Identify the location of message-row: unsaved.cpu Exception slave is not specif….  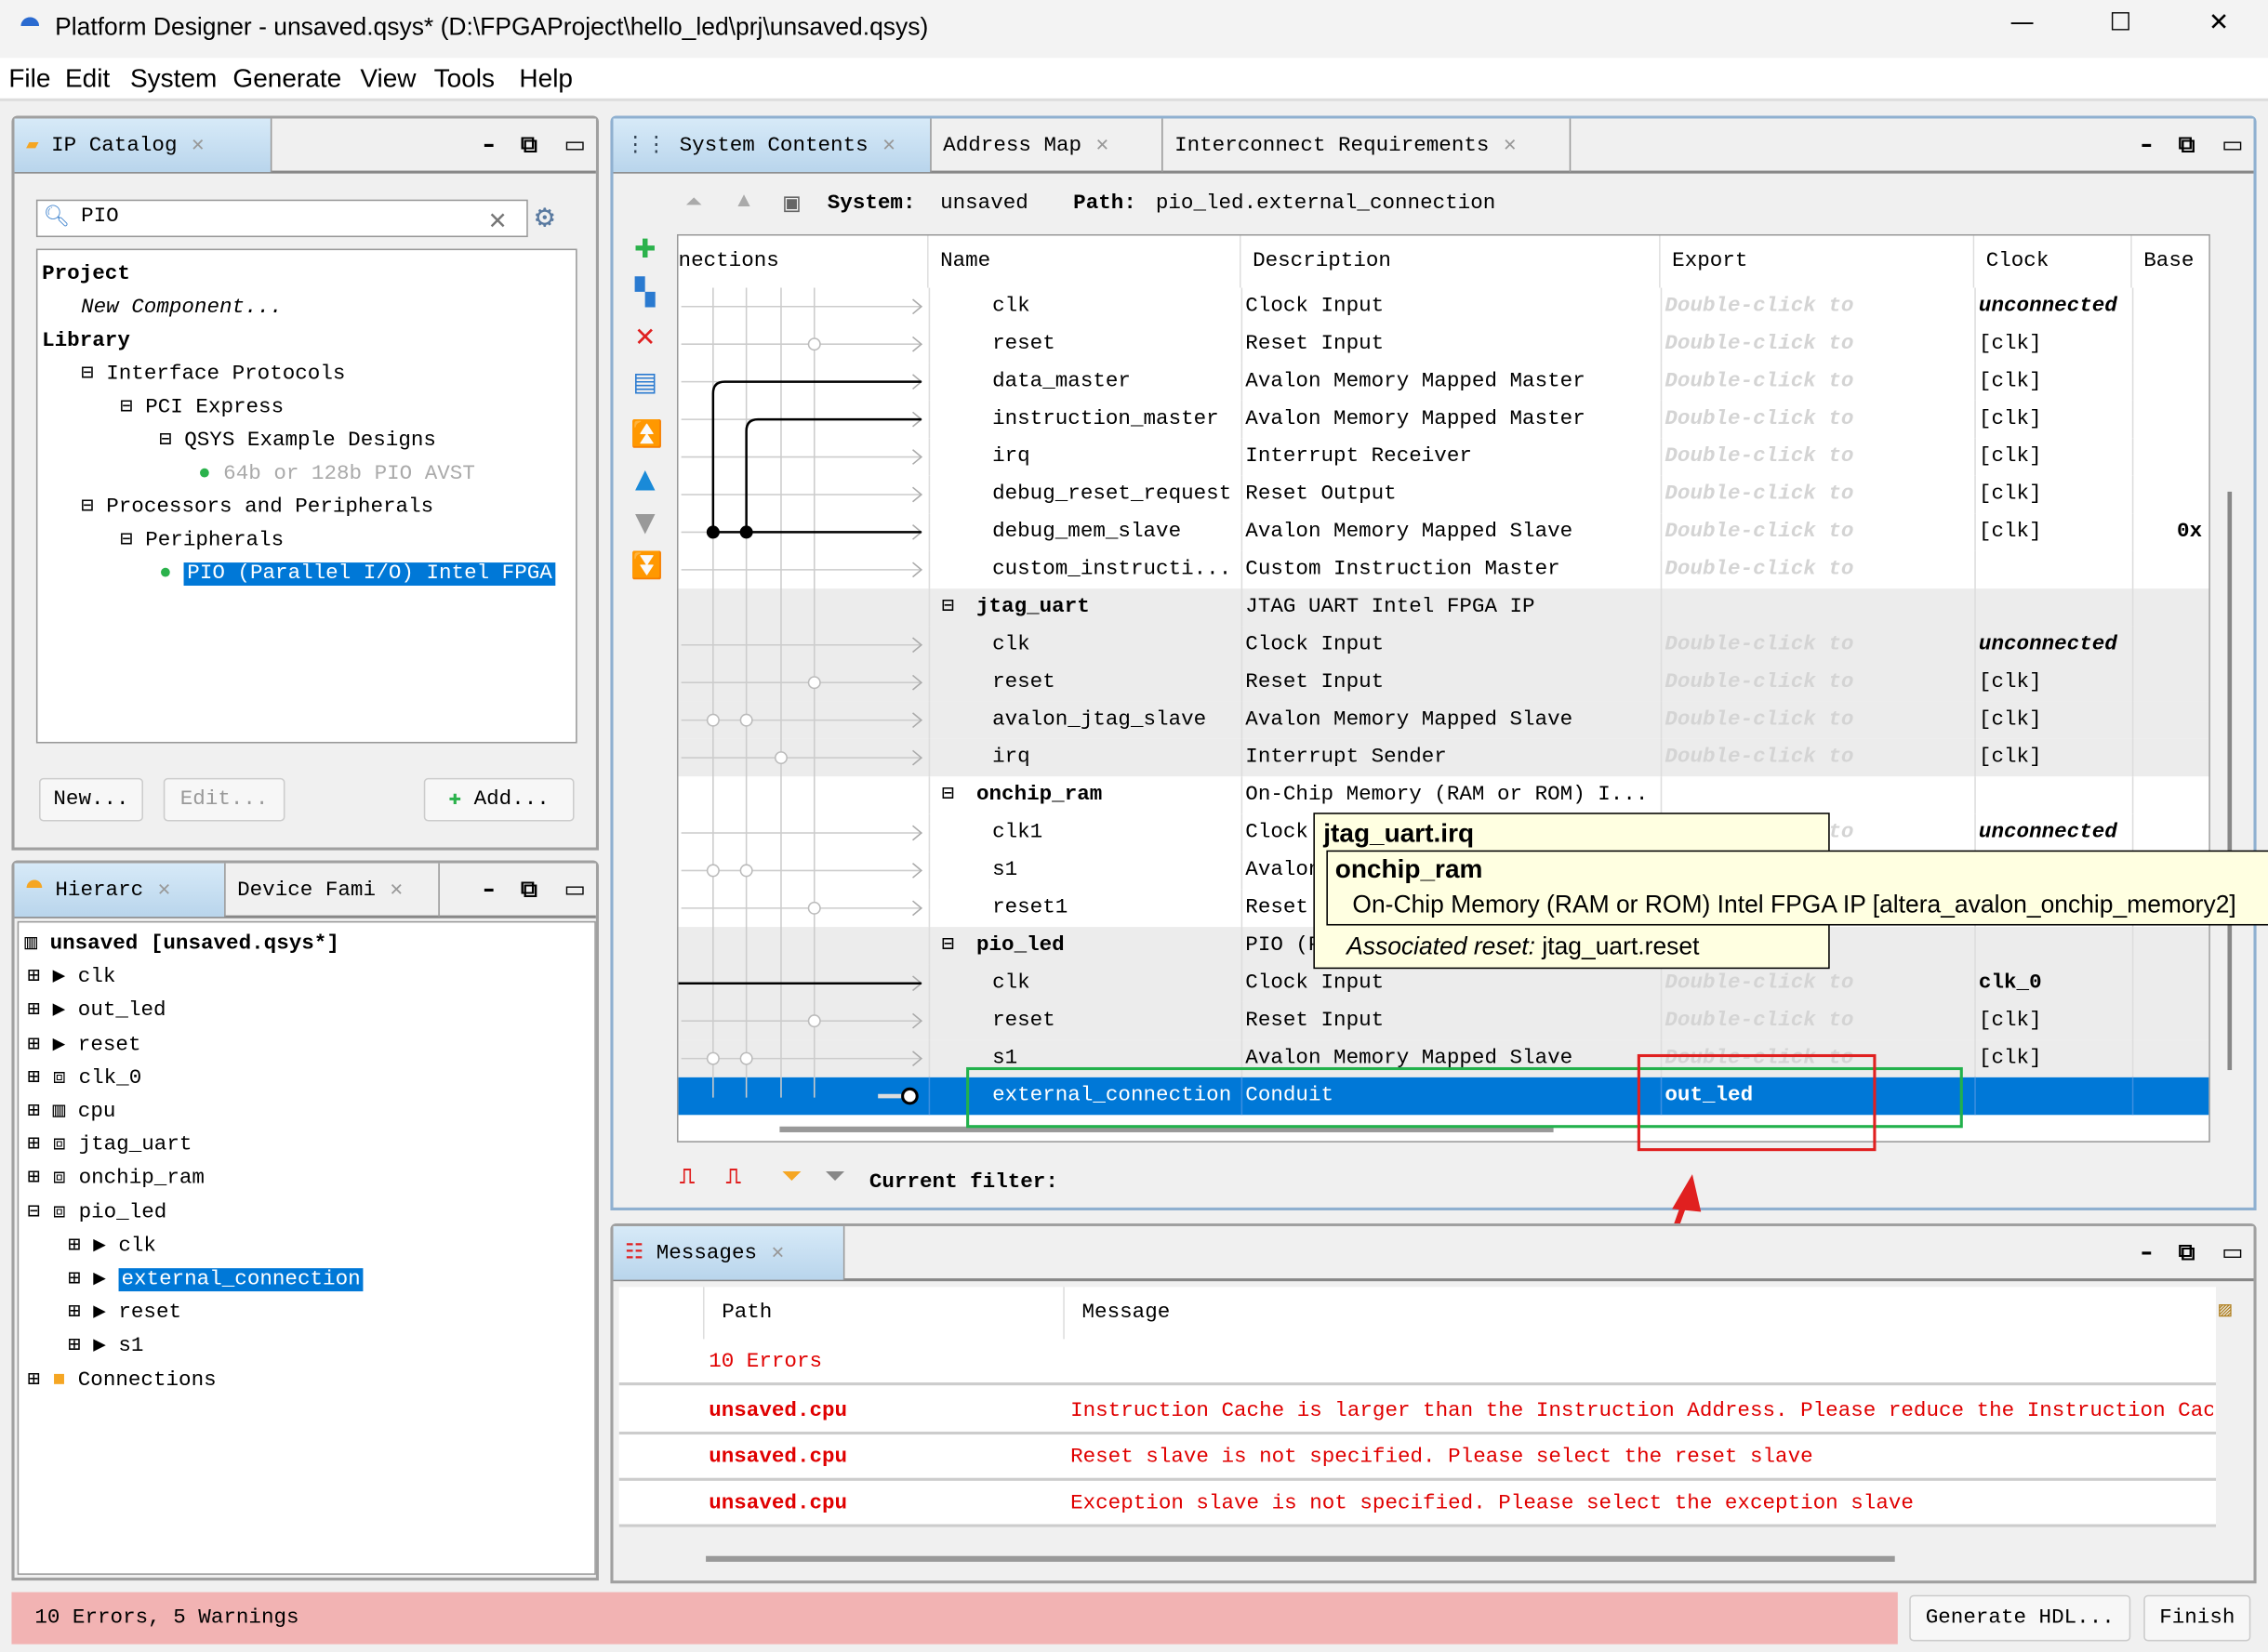
(1417, 1504).